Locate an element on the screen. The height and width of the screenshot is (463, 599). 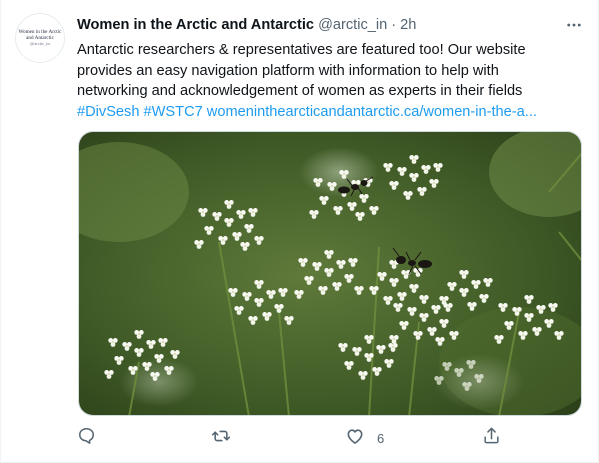
timestamp: 2h is located at coordinates (408, 25).